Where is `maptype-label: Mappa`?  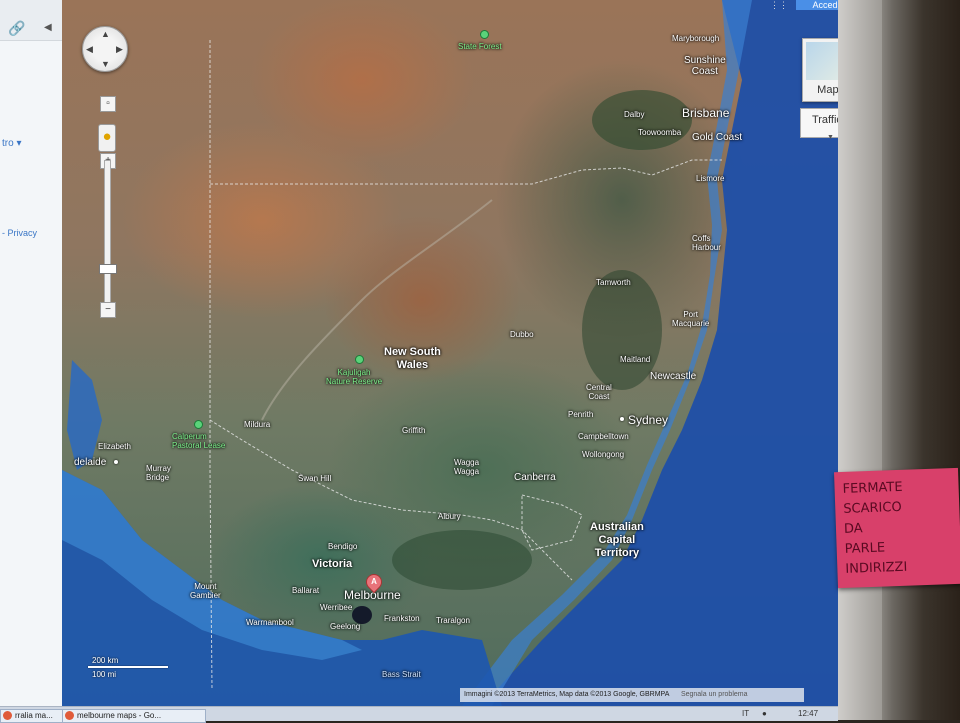
maptype-label: Mappa is located at coordinates (827, 90).